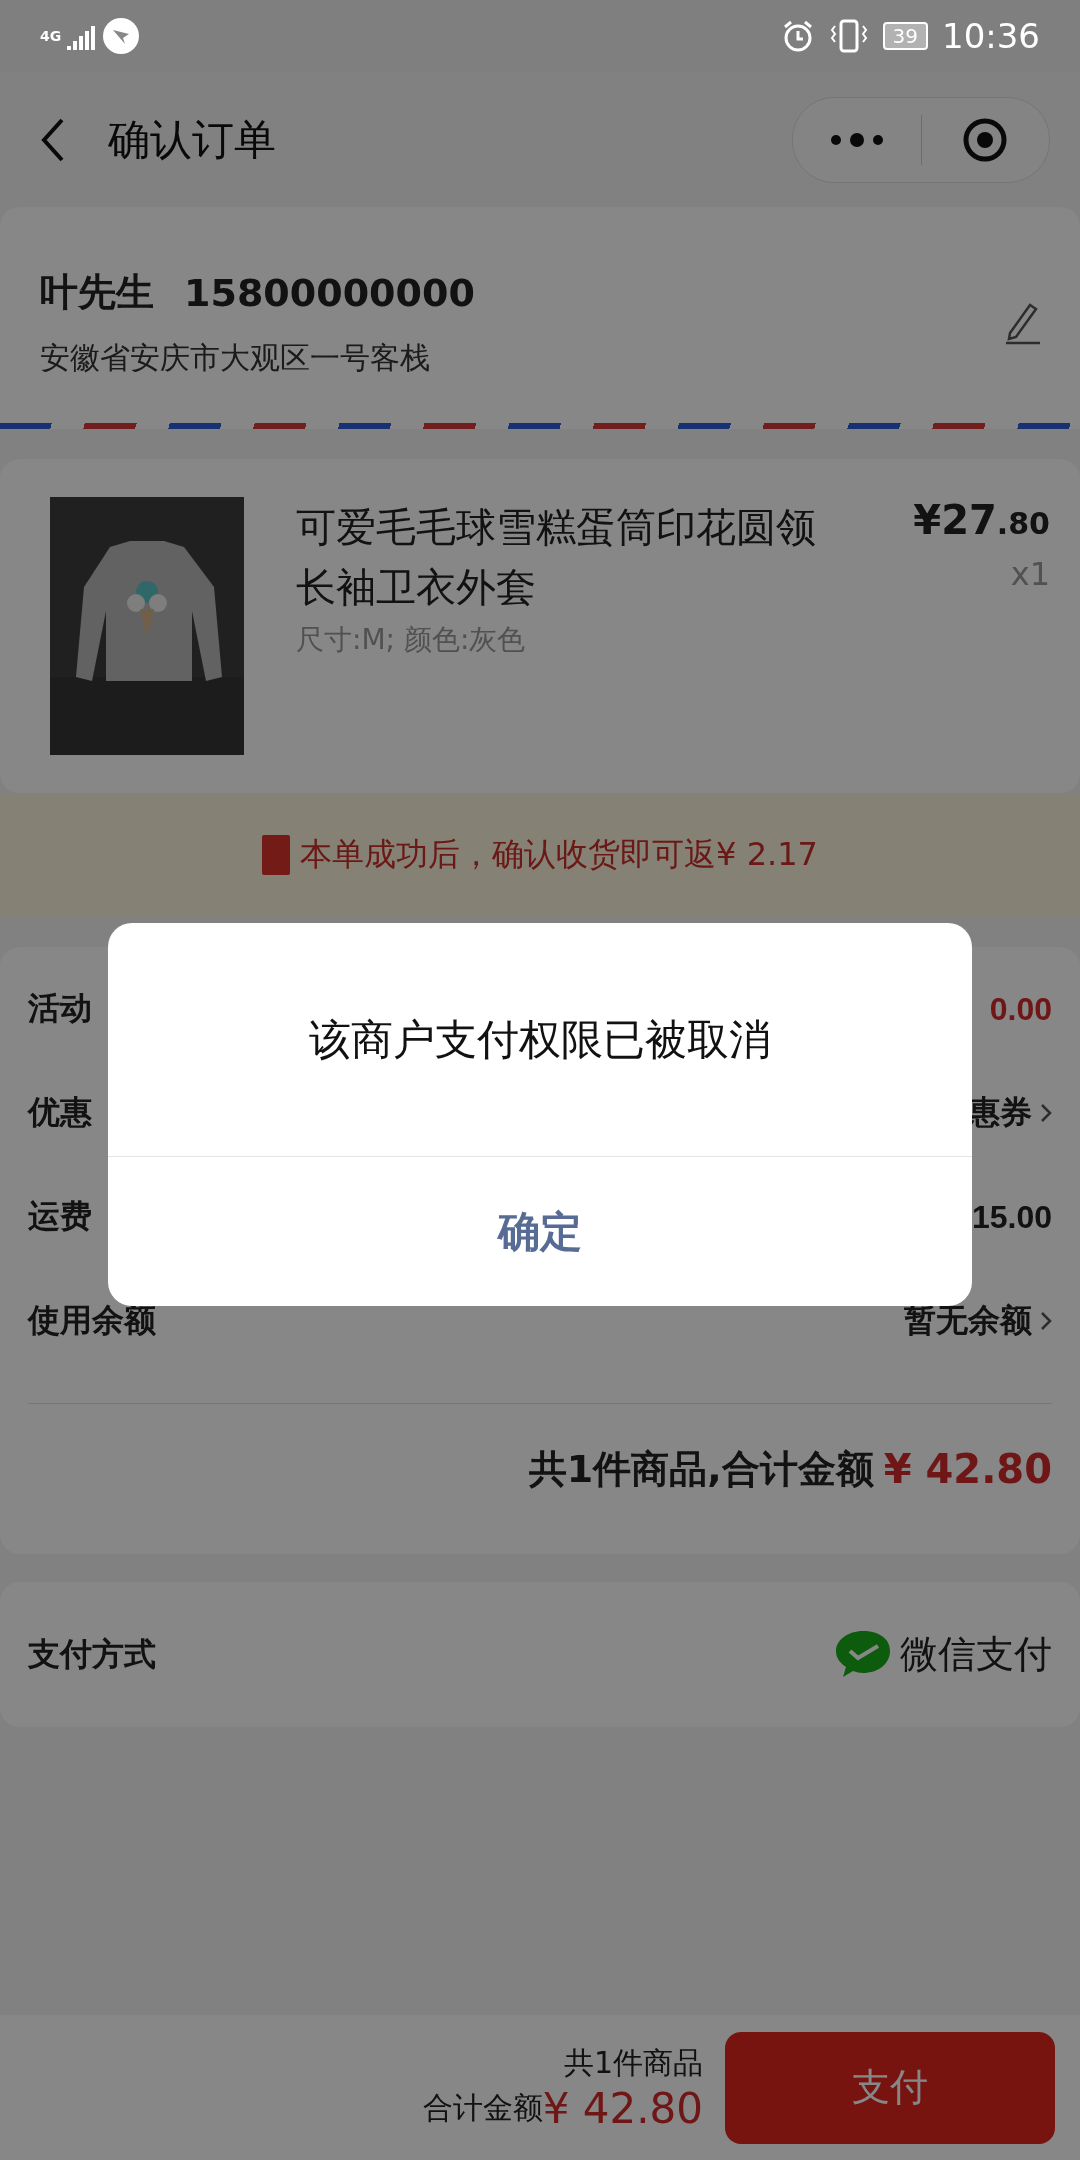  What do you see at coordinates (981, 520) in the screenshot?
I see `product-price: ¥27.80` at bounding box center [981, 520].